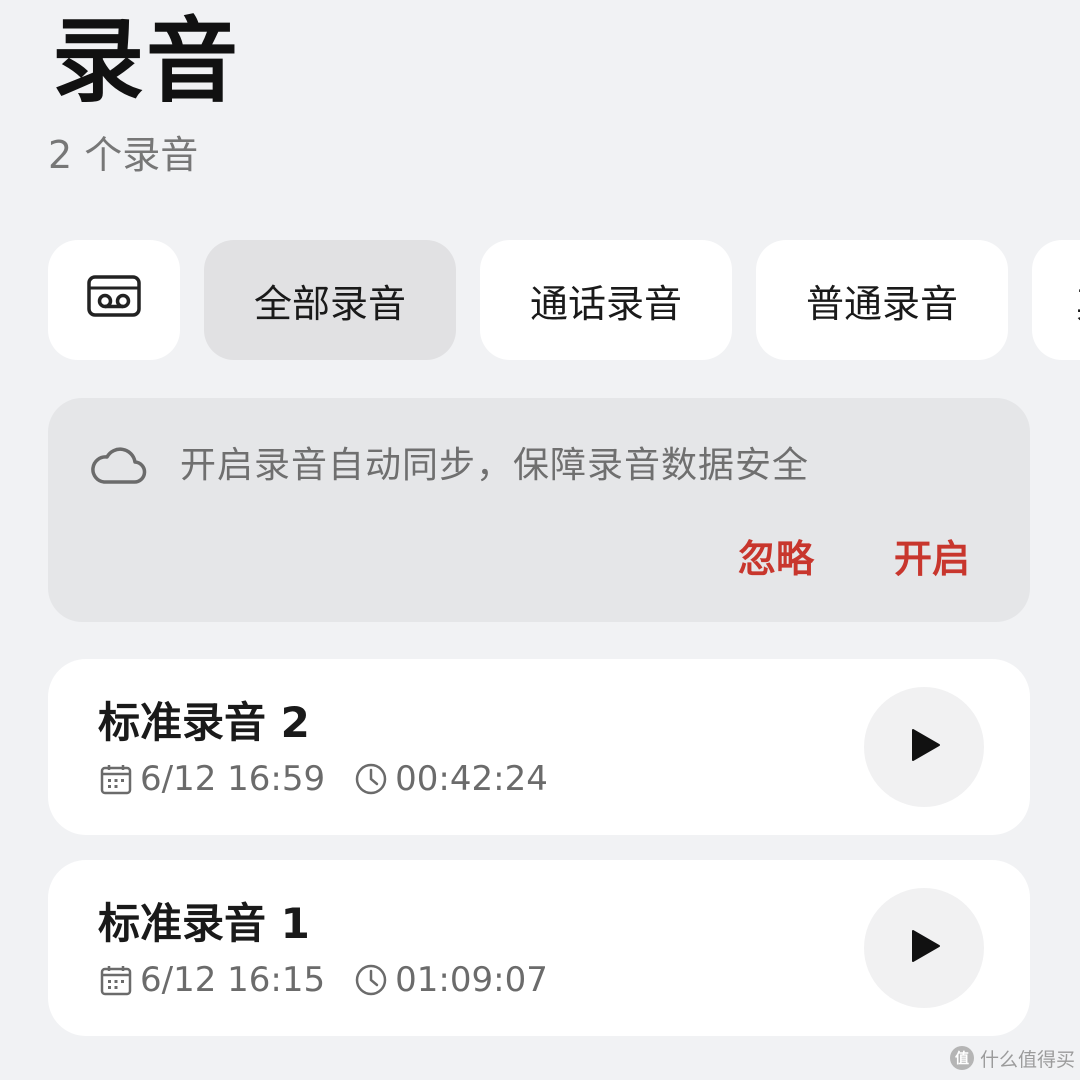 This screenshot has height=1080, width=1080. What do you see at coordinates (539, 948) in the screenshot?
I see `recording-item: 标准录音 1 6/12 16:15 01:09:07` at bounding box center [539, 948].